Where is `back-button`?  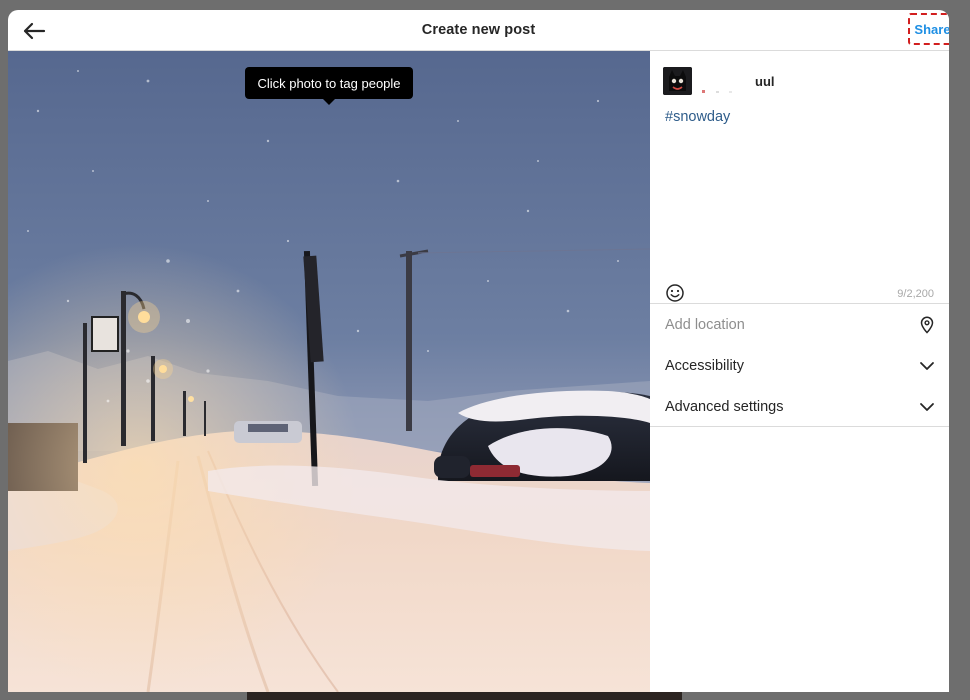 back-button is located at coordinates (34, 31).